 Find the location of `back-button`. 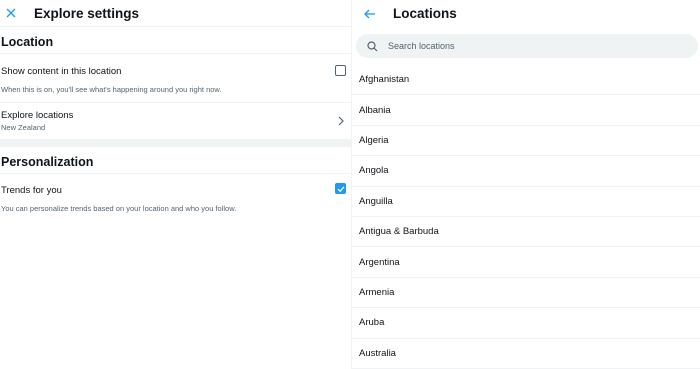

back-button is located at coordinates (370, 14).